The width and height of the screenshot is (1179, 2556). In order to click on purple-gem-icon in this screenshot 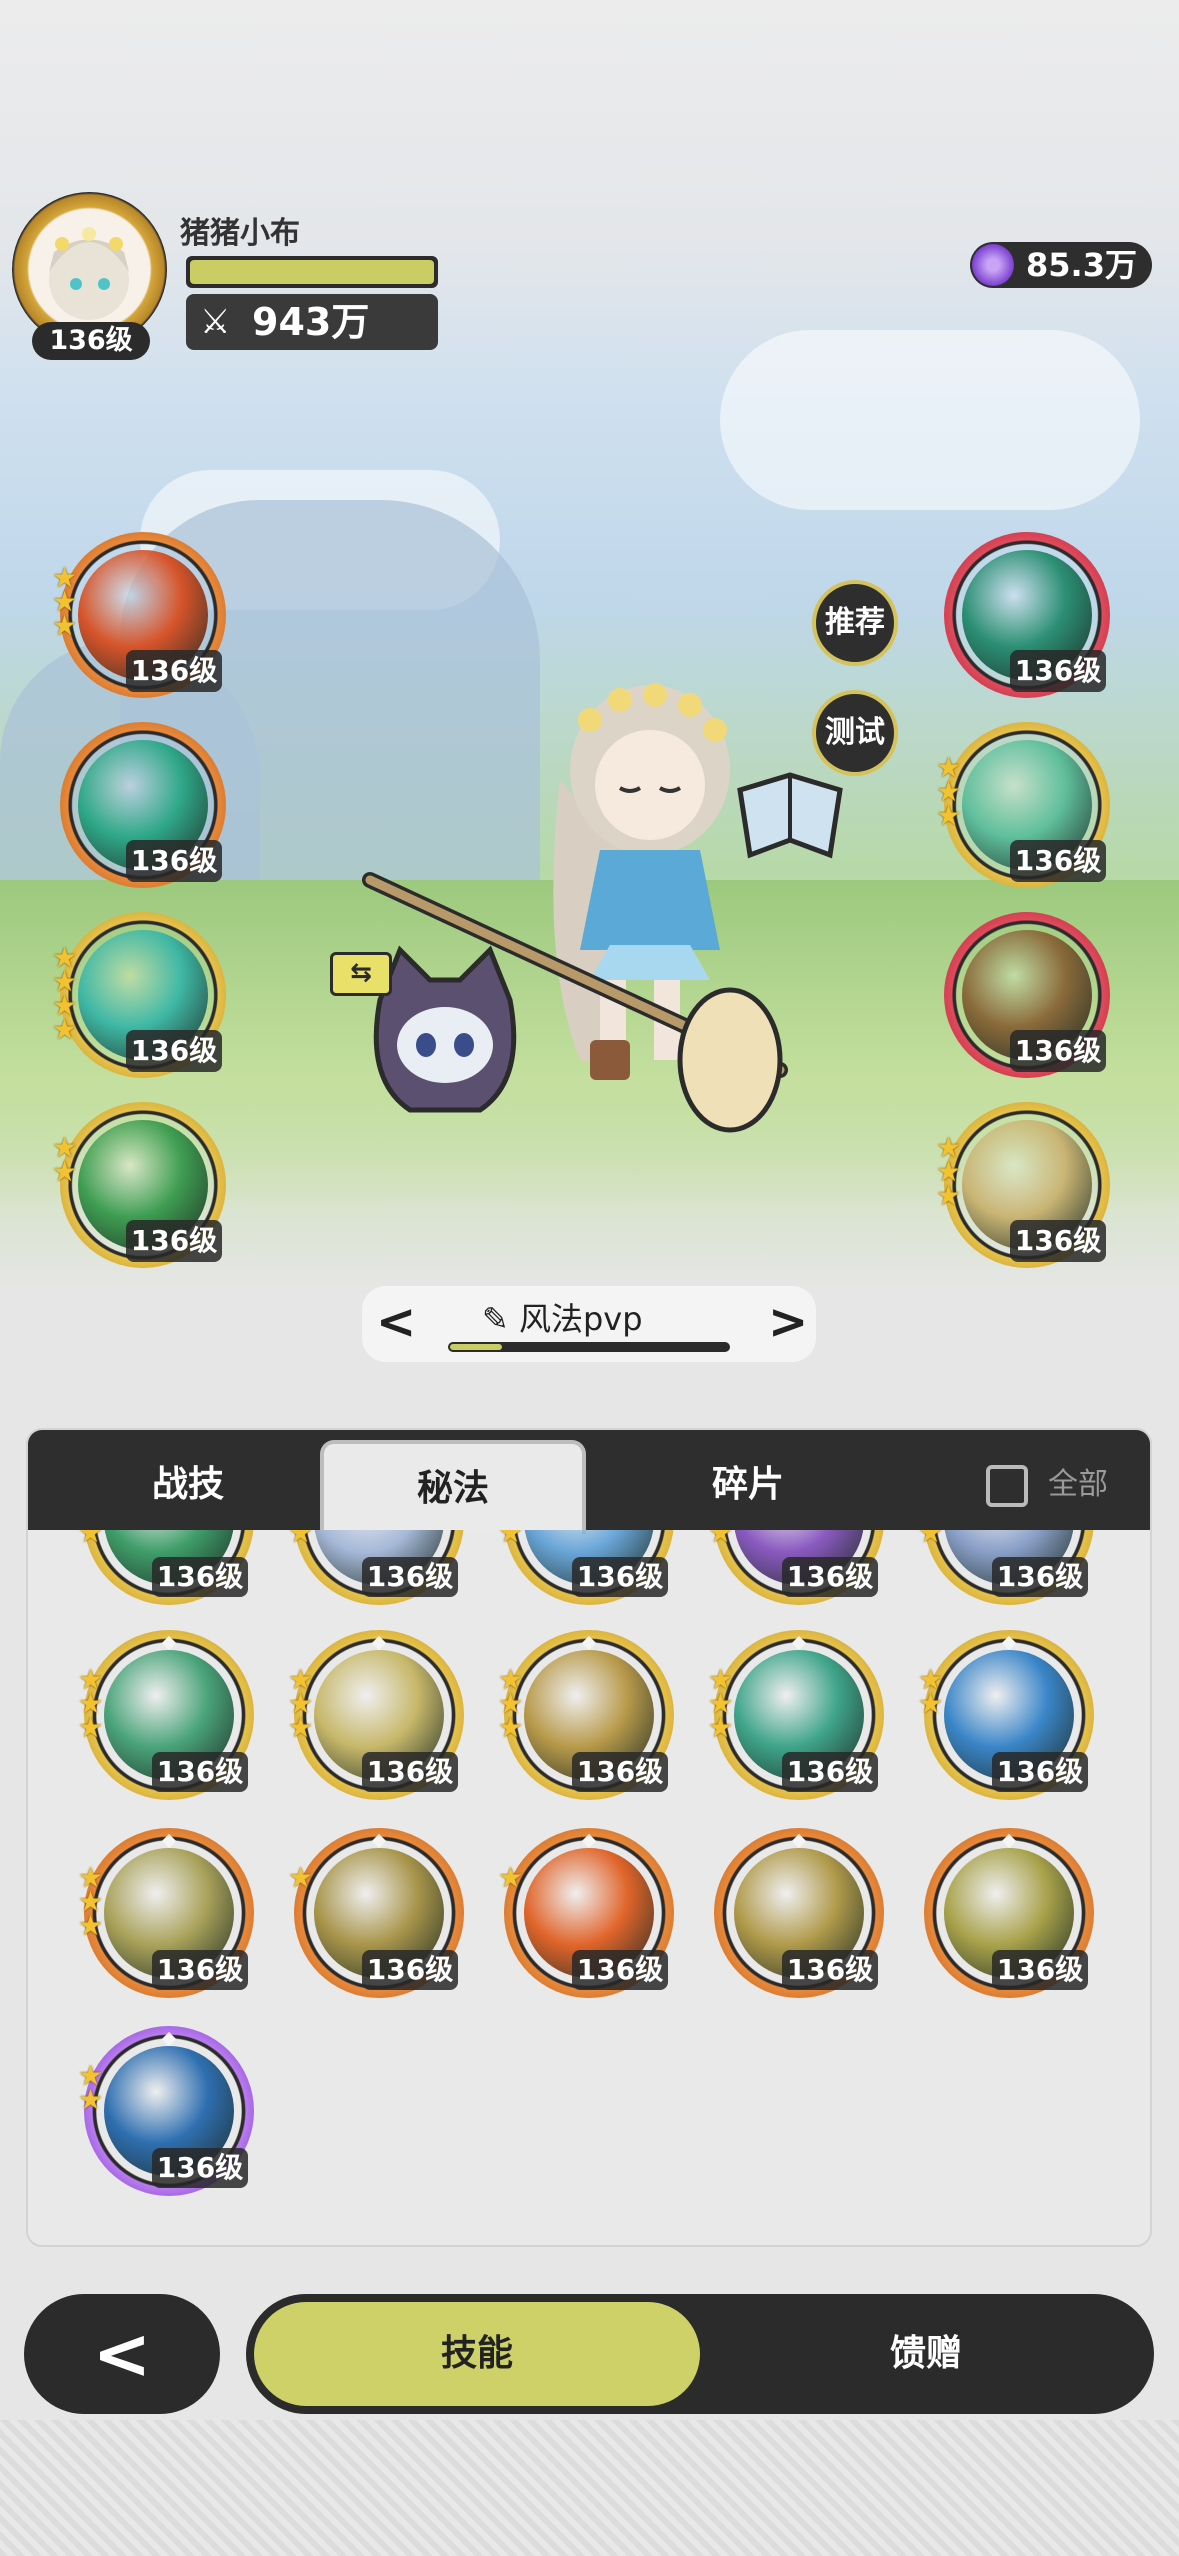, I will do `click(993, 265)`.